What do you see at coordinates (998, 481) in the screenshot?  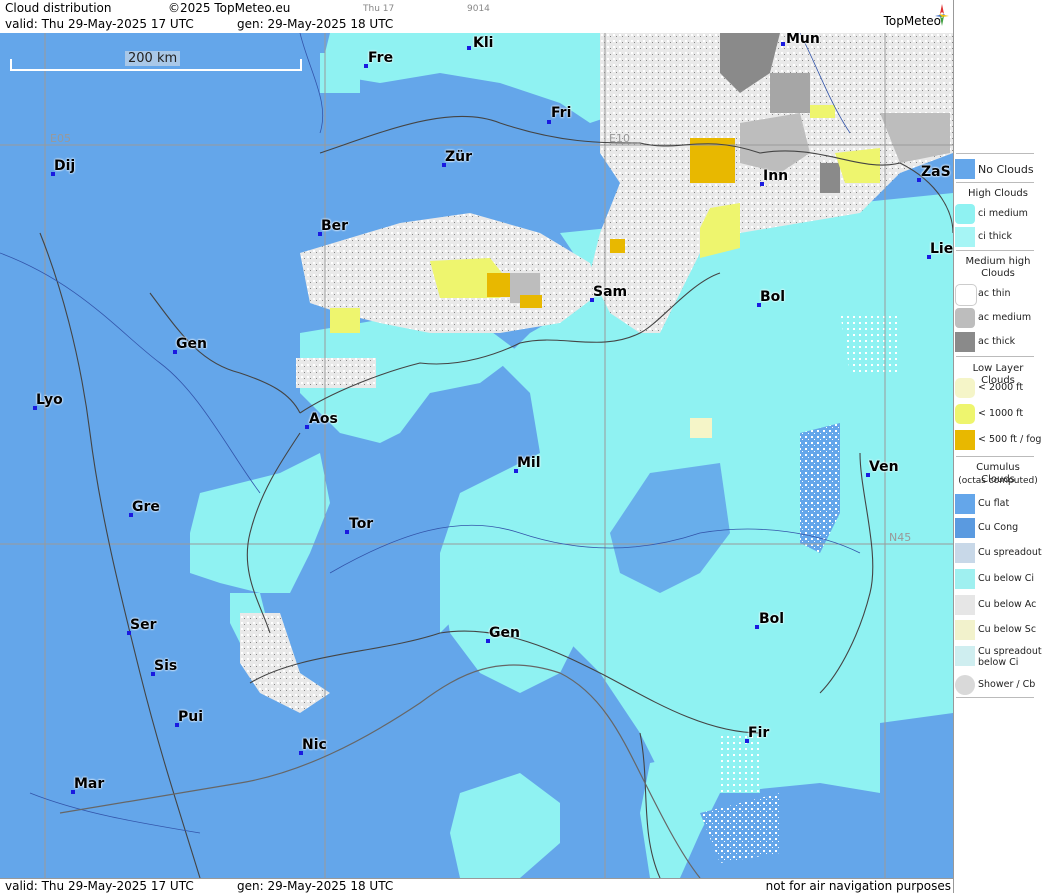 I see `legend-section-subtitle: (octas computed)` at bounding box center [998, 481].